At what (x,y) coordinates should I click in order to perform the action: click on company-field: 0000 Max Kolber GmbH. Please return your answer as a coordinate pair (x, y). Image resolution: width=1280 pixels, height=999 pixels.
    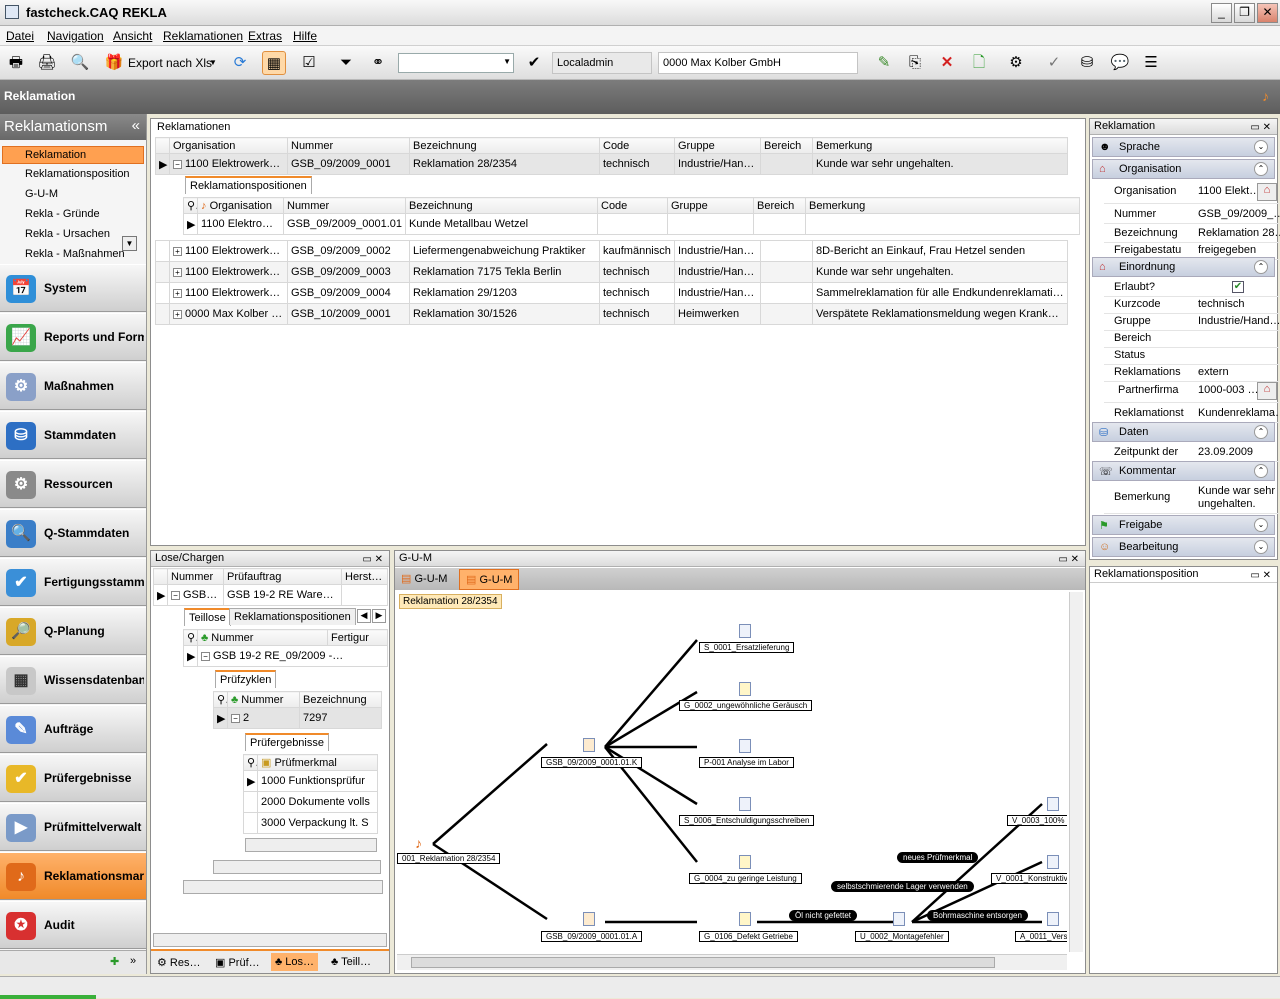
    Looking at the image, I should click on (758, 63).